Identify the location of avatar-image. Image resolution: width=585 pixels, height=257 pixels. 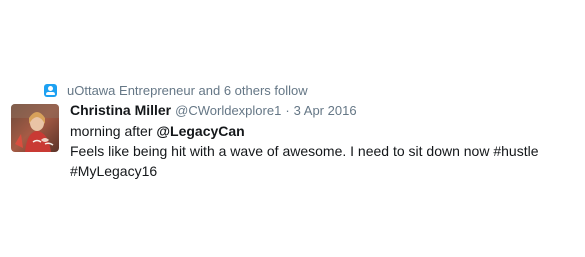
(35, 128).